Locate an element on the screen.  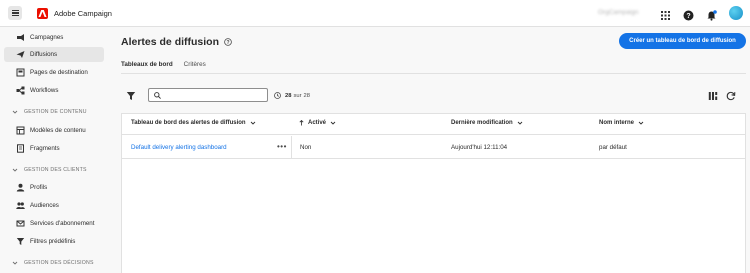
subscription-icon is located at coordinates (20, 223).